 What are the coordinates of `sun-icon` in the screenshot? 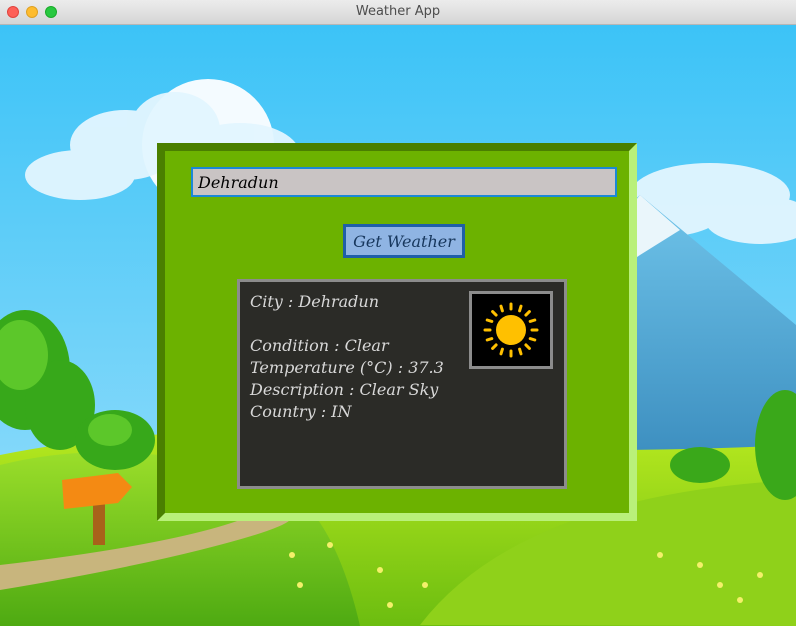 It's located at (511, 330).